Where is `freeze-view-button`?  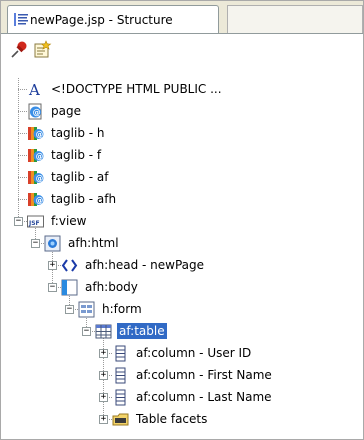
freeze-view-button is located at coordinates (42, 50).